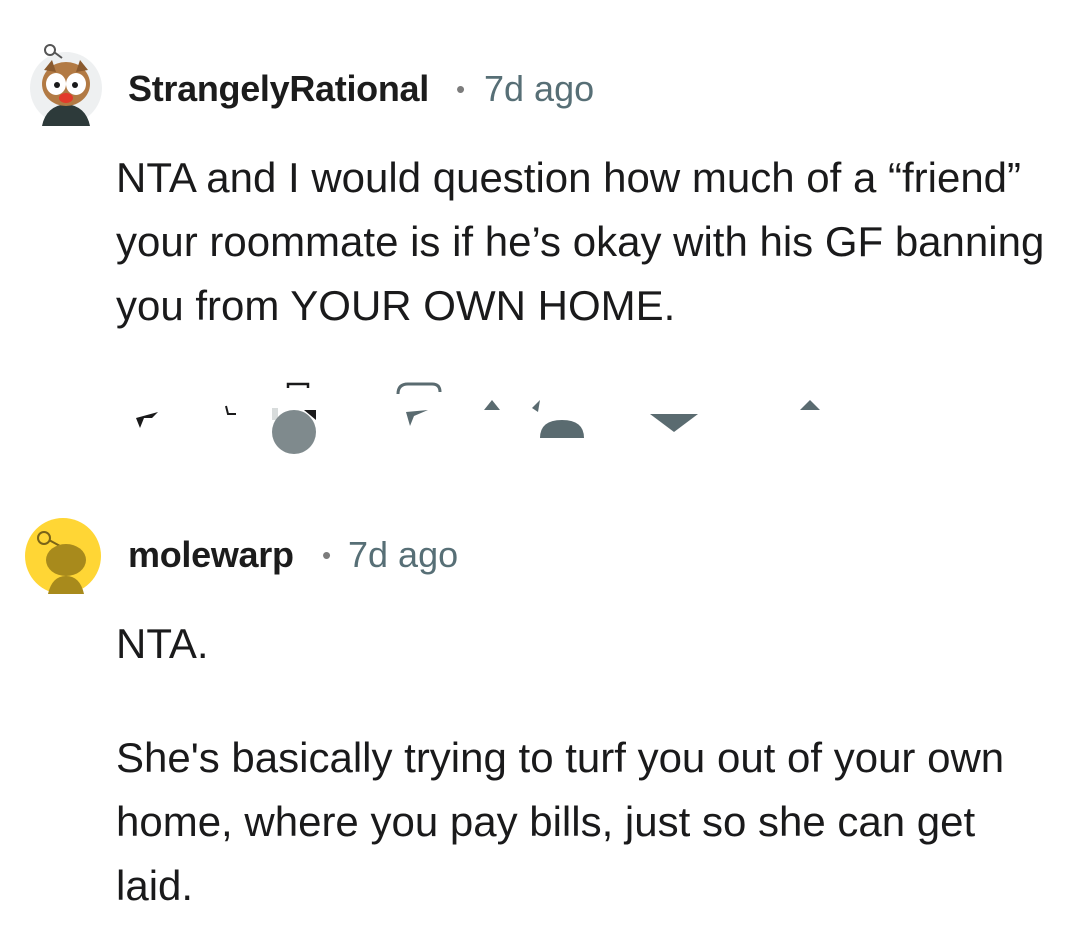 Image resolution: width=1080 pixels, height=948 pixels. I want to click on award-icon, so click(534, 419).